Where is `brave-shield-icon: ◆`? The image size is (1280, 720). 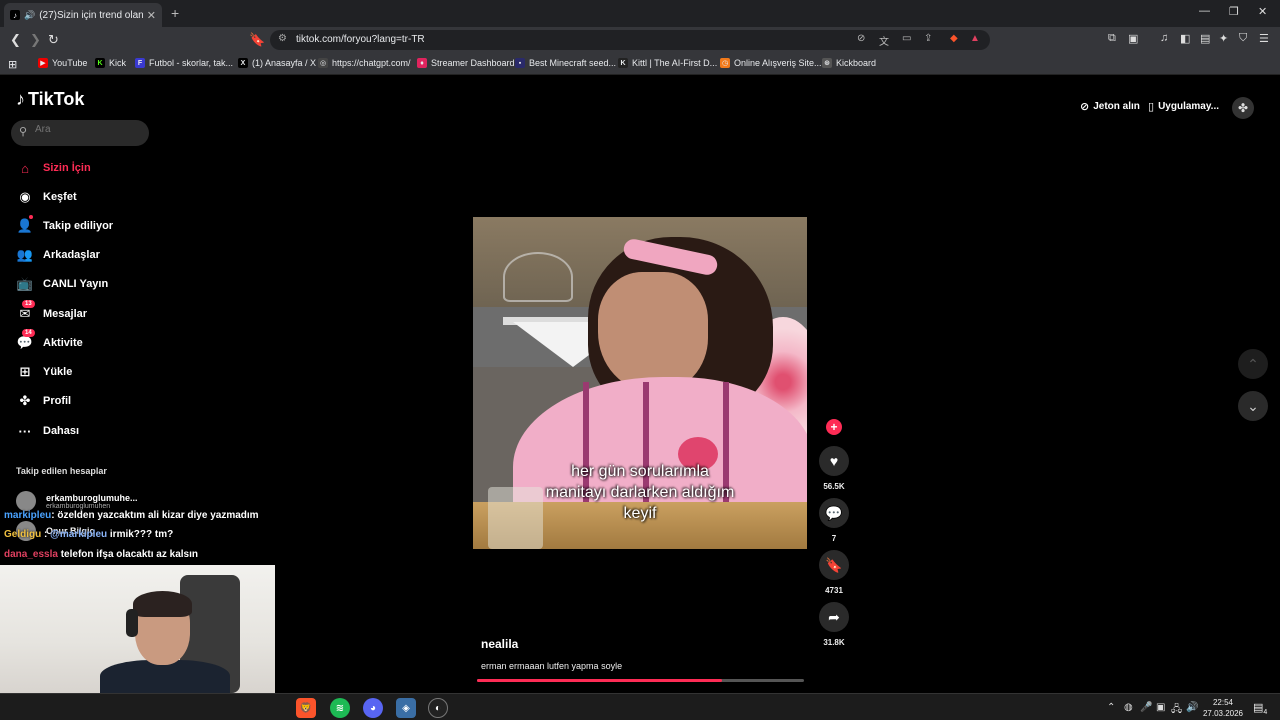 brave-shield-icon: ◆ is located at coordinates (954, 38).